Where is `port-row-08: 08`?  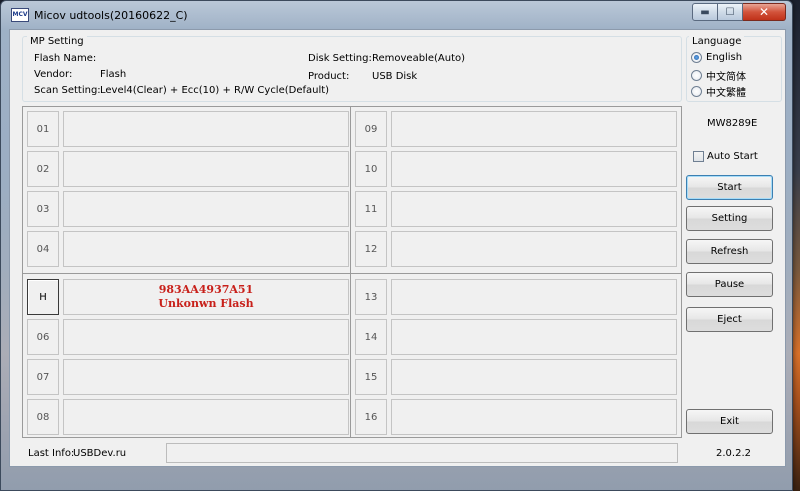 port-row-08: 08 is located at coordinates (188, 417).